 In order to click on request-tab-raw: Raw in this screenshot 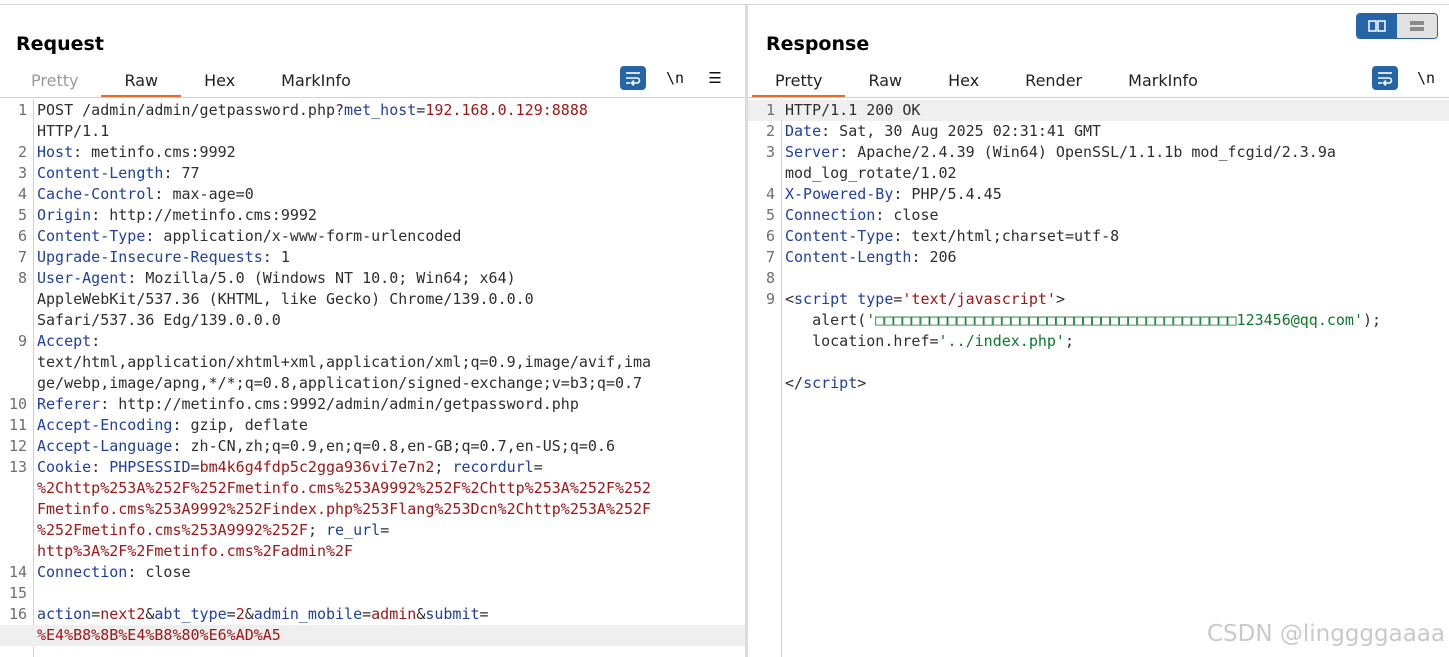, I will do `click(141, 83)`.